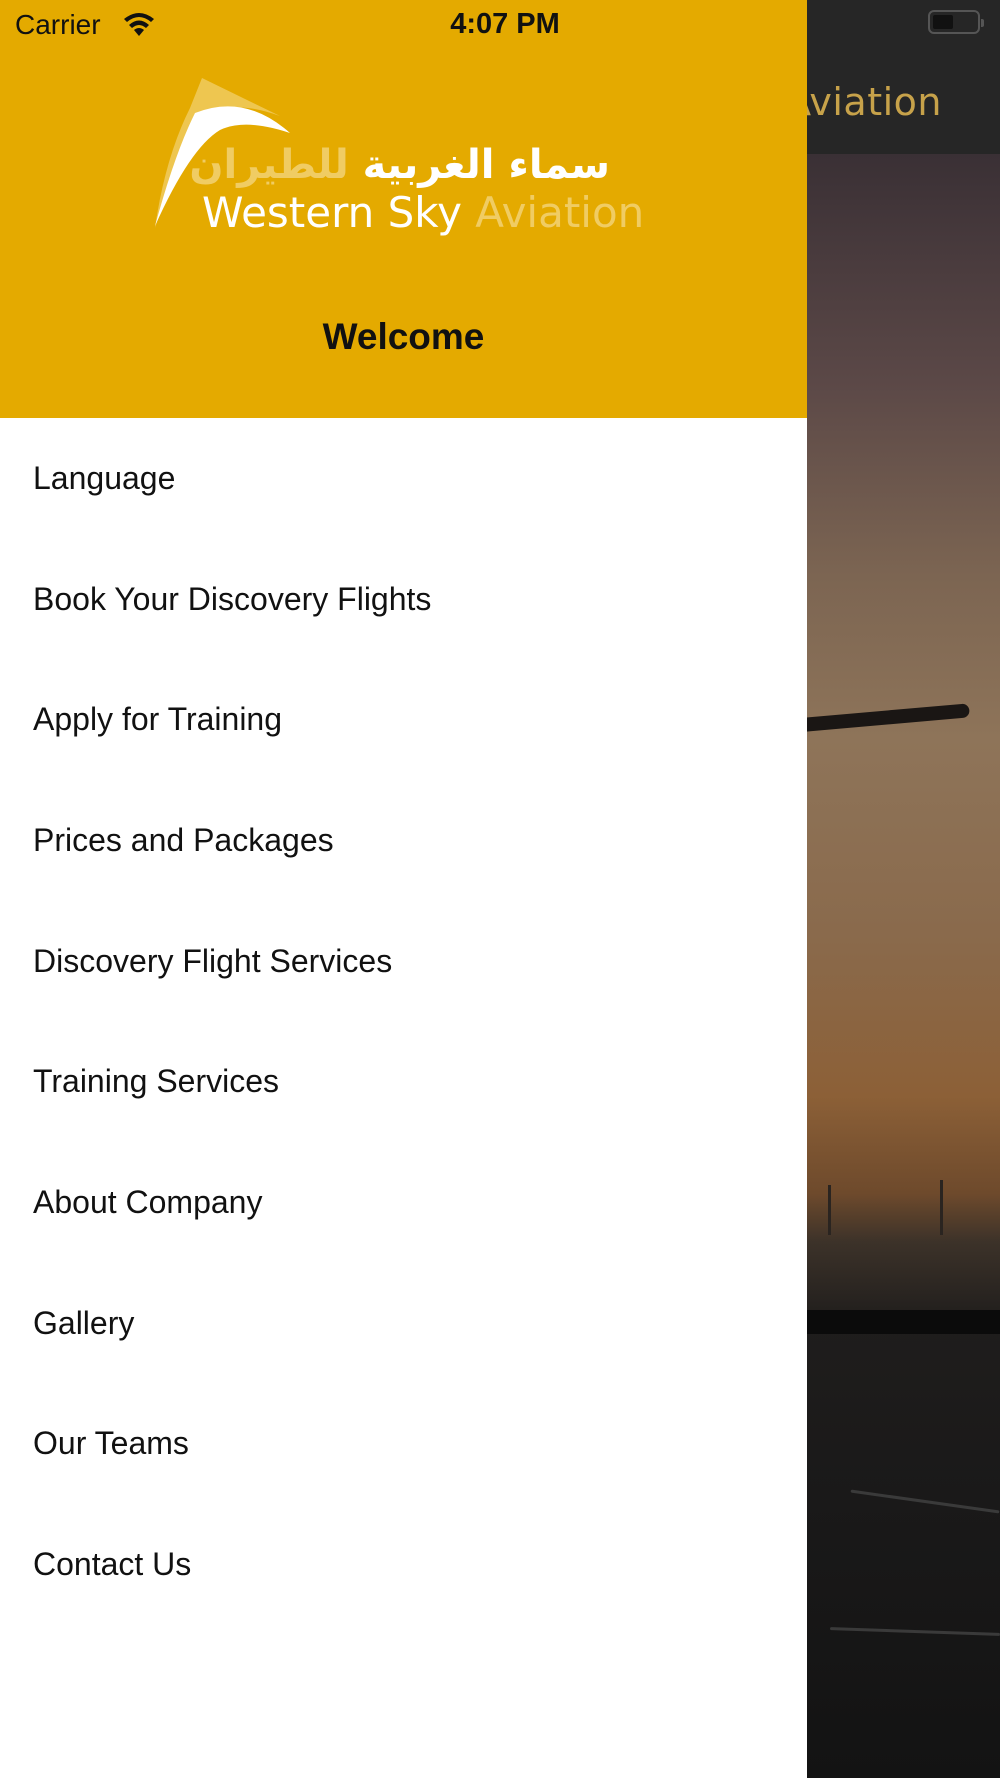  What do you see at coordinates (403, 1564) in the screenshot?
I see `menu-item-contact-us: Contact Us` at bounding box center [403, 1564].